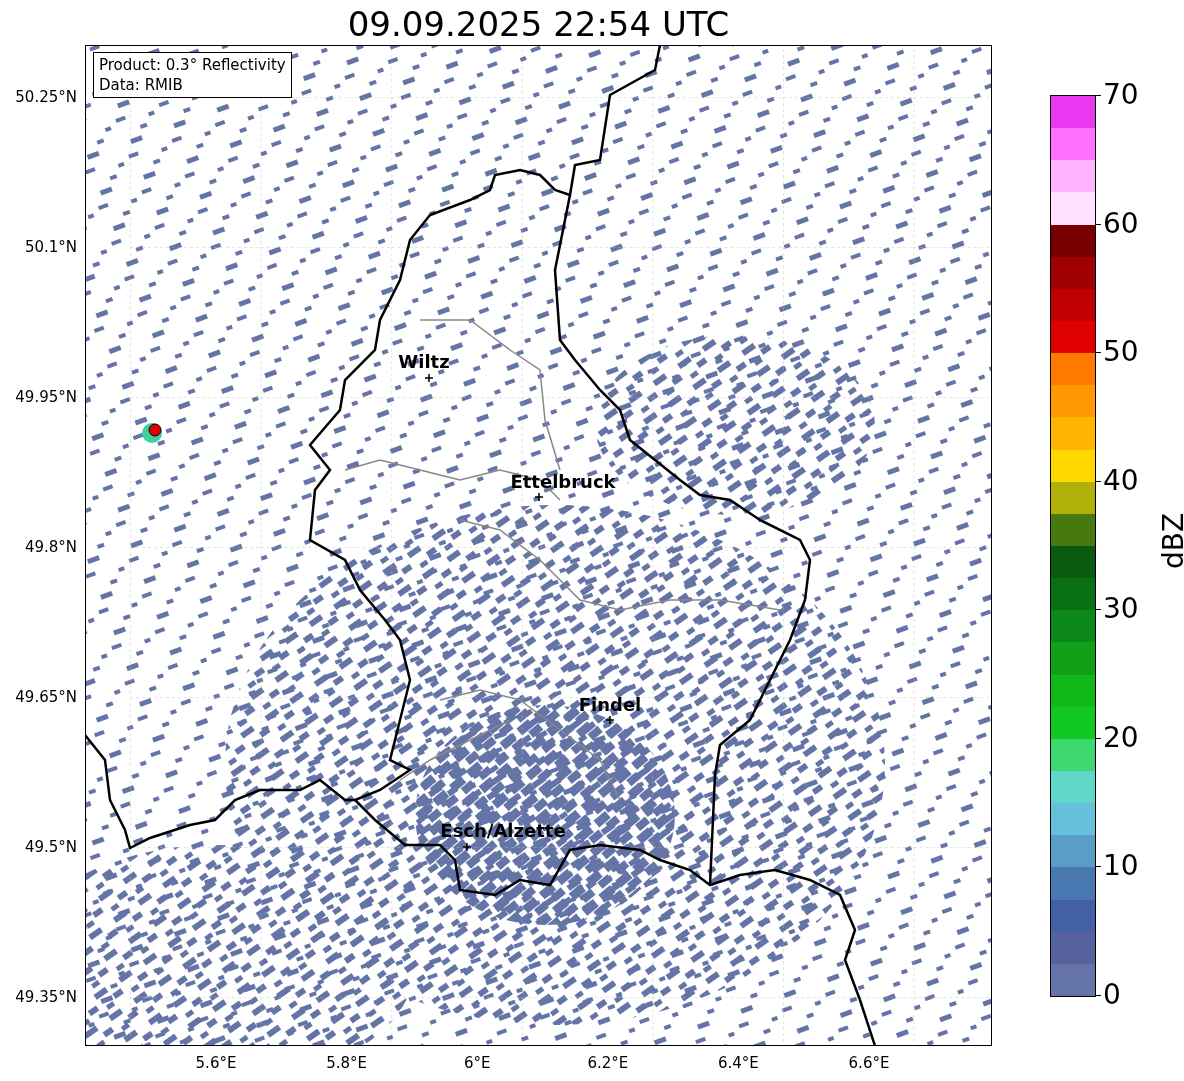  What do you see at coordinates (1117, 223) in the screenshot?
I see `colorbar-tick-label: 60` at bounding box center [1117, 223].